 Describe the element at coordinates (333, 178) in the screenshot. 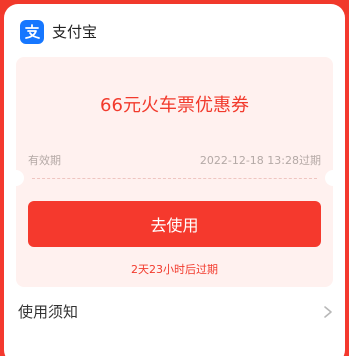

I see `ticket-notch-right` at that location.